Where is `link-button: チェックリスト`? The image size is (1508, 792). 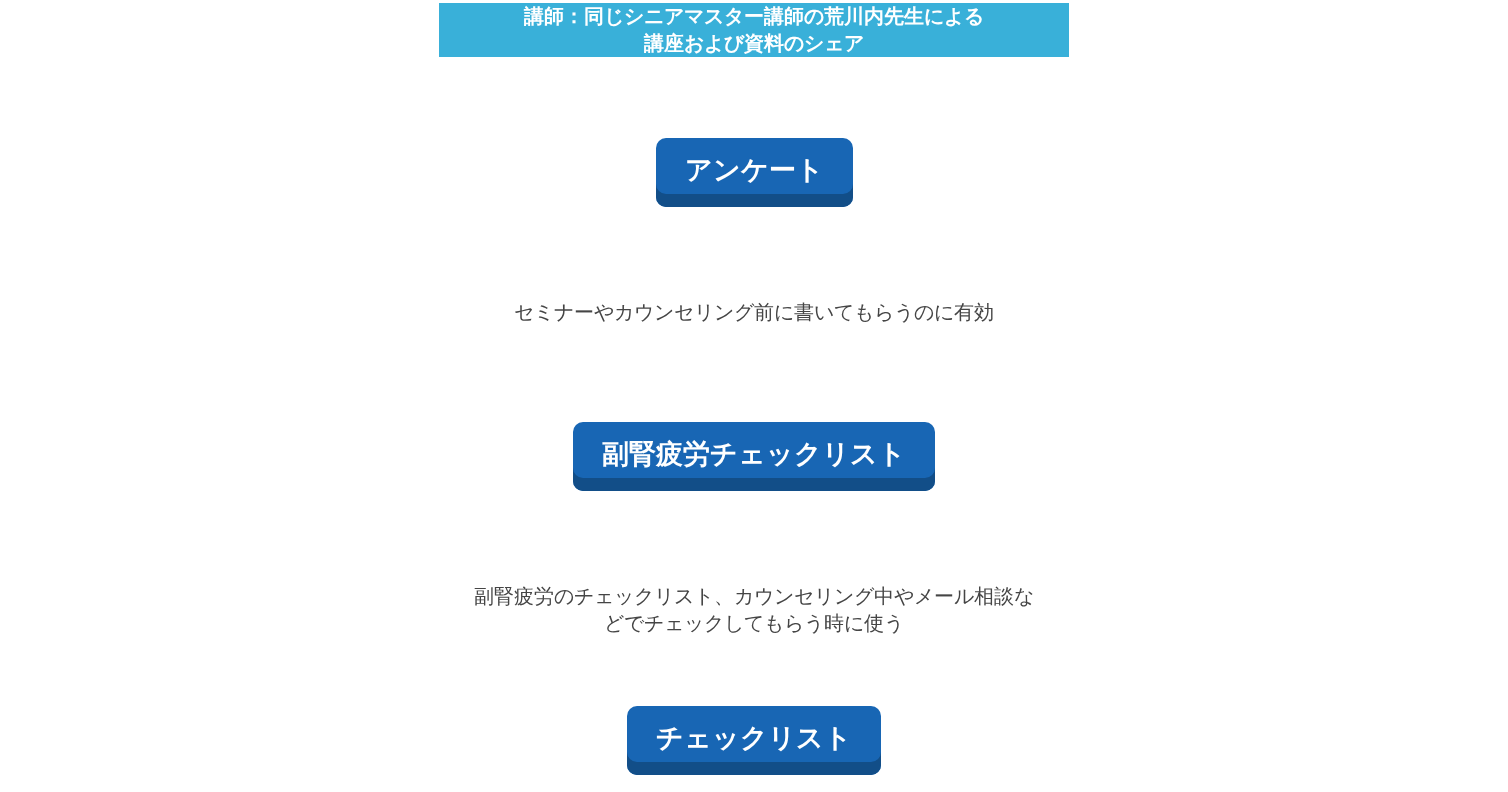 link-button: チェックリスト is located at coordinates (754, 740).